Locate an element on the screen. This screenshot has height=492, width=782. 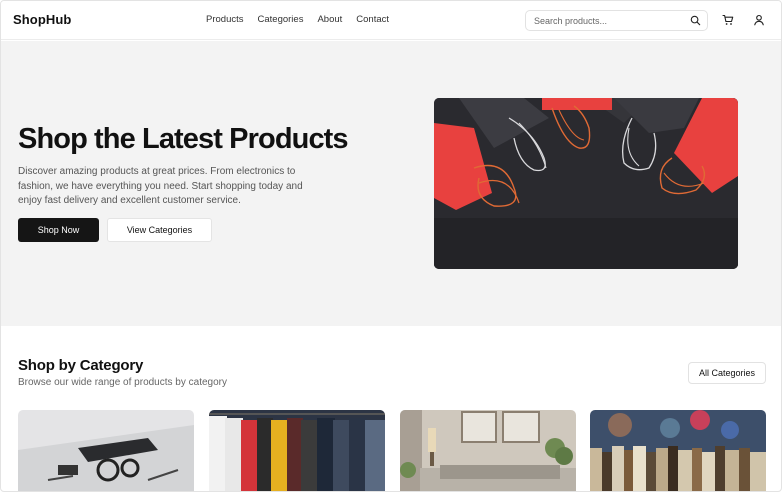
all-categories-button: All Categories is located at coordinates (727, 373).